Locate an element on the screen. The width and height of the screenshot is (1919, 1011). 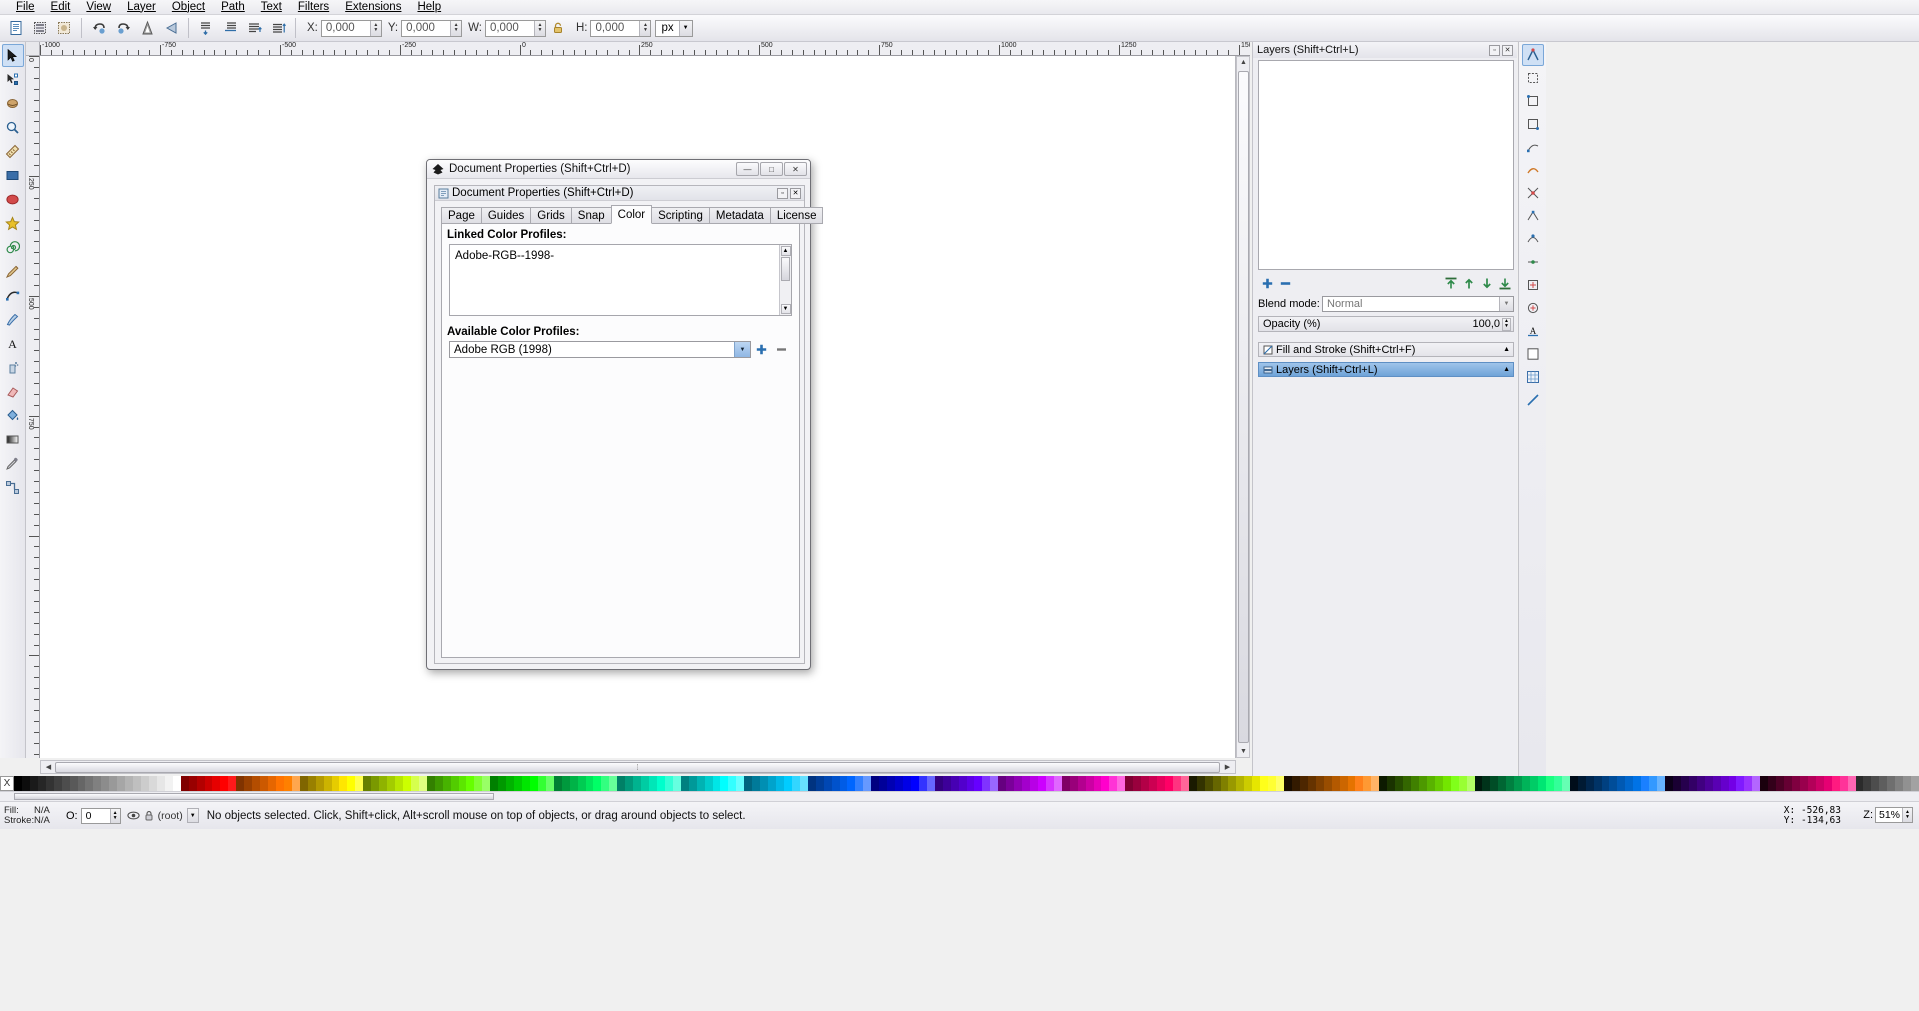
snap-path-intersections-button is located at coordinates (1533, 193).